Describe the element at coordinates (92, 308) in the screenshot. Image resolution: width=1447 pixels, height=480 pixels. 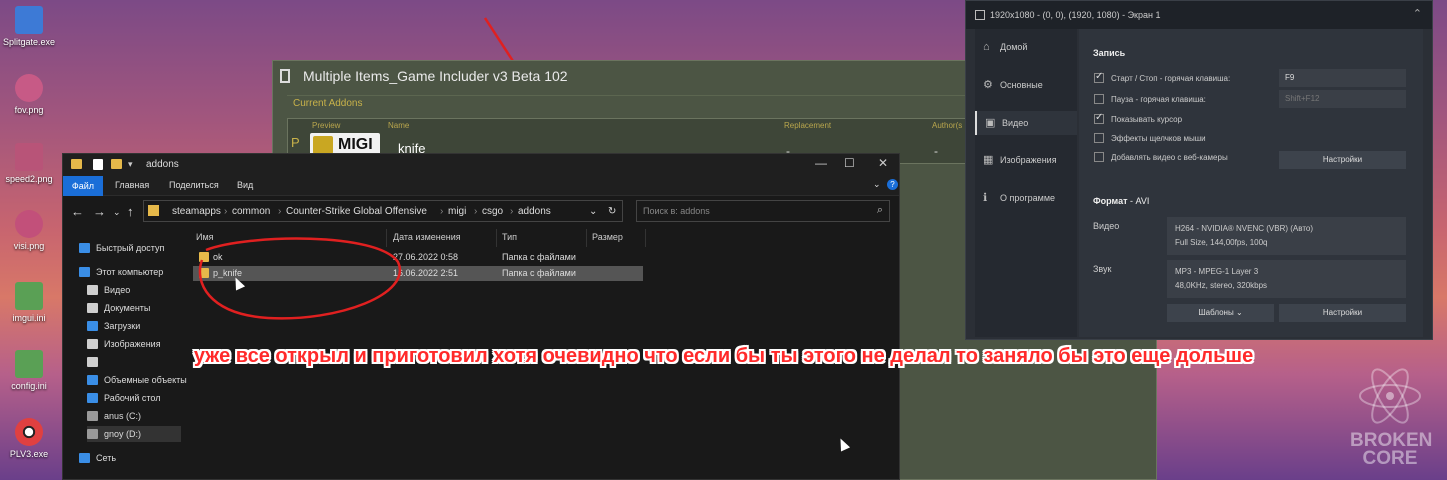
I see `document-icon` at that location.